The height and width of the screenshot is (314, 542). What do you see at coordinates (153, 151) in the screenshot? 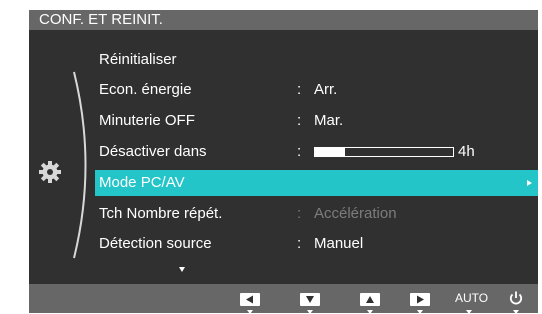
I see `menu-item-label: Désactiver dans` at bounding box center [153, 151].